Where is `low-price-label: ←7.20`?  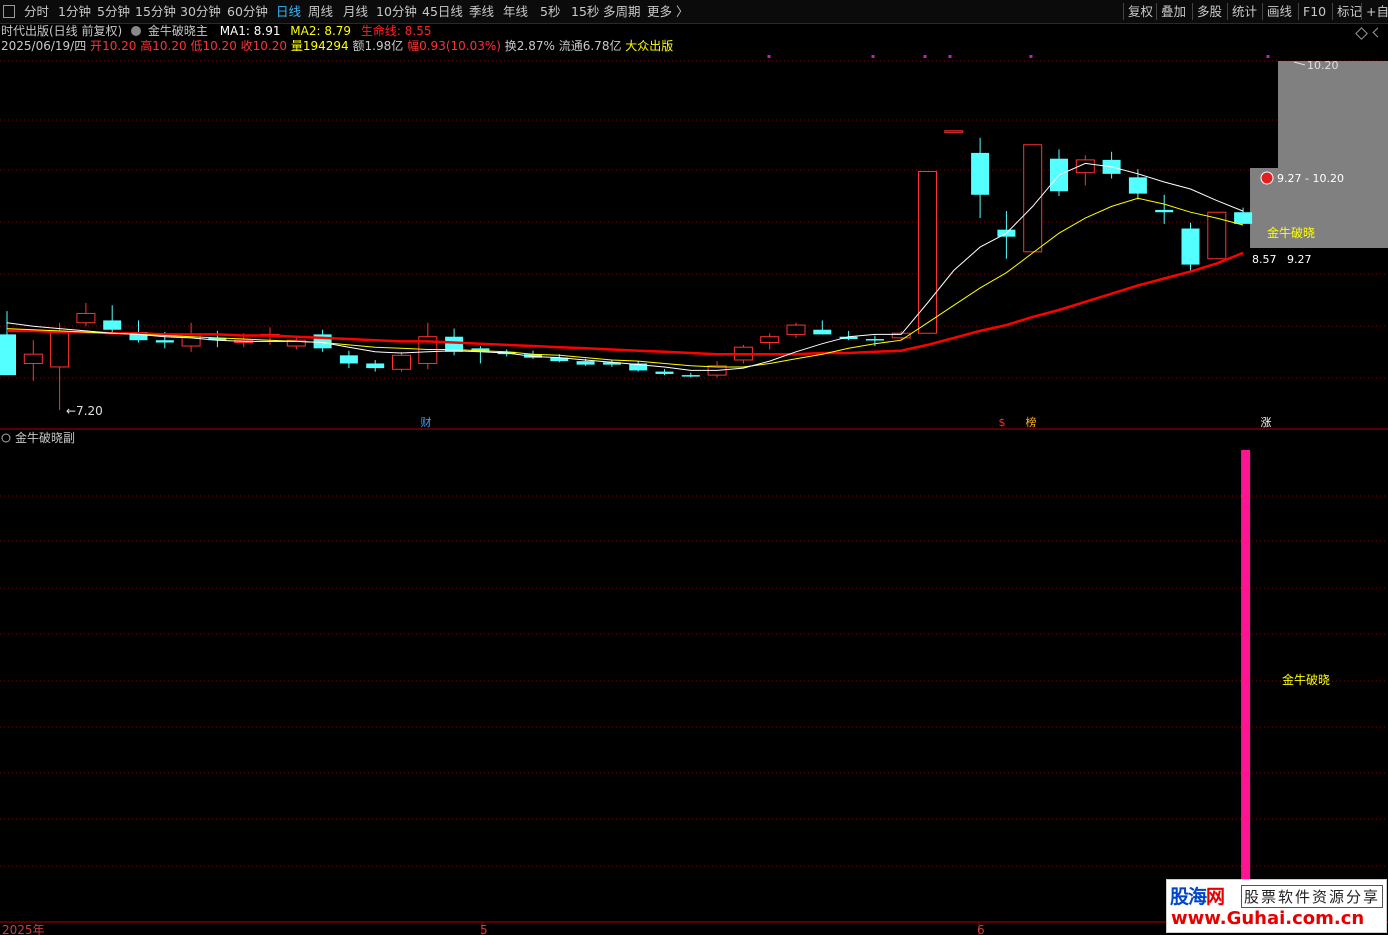 low-price-label: ←7.20 is located at coordinates (84, 411).